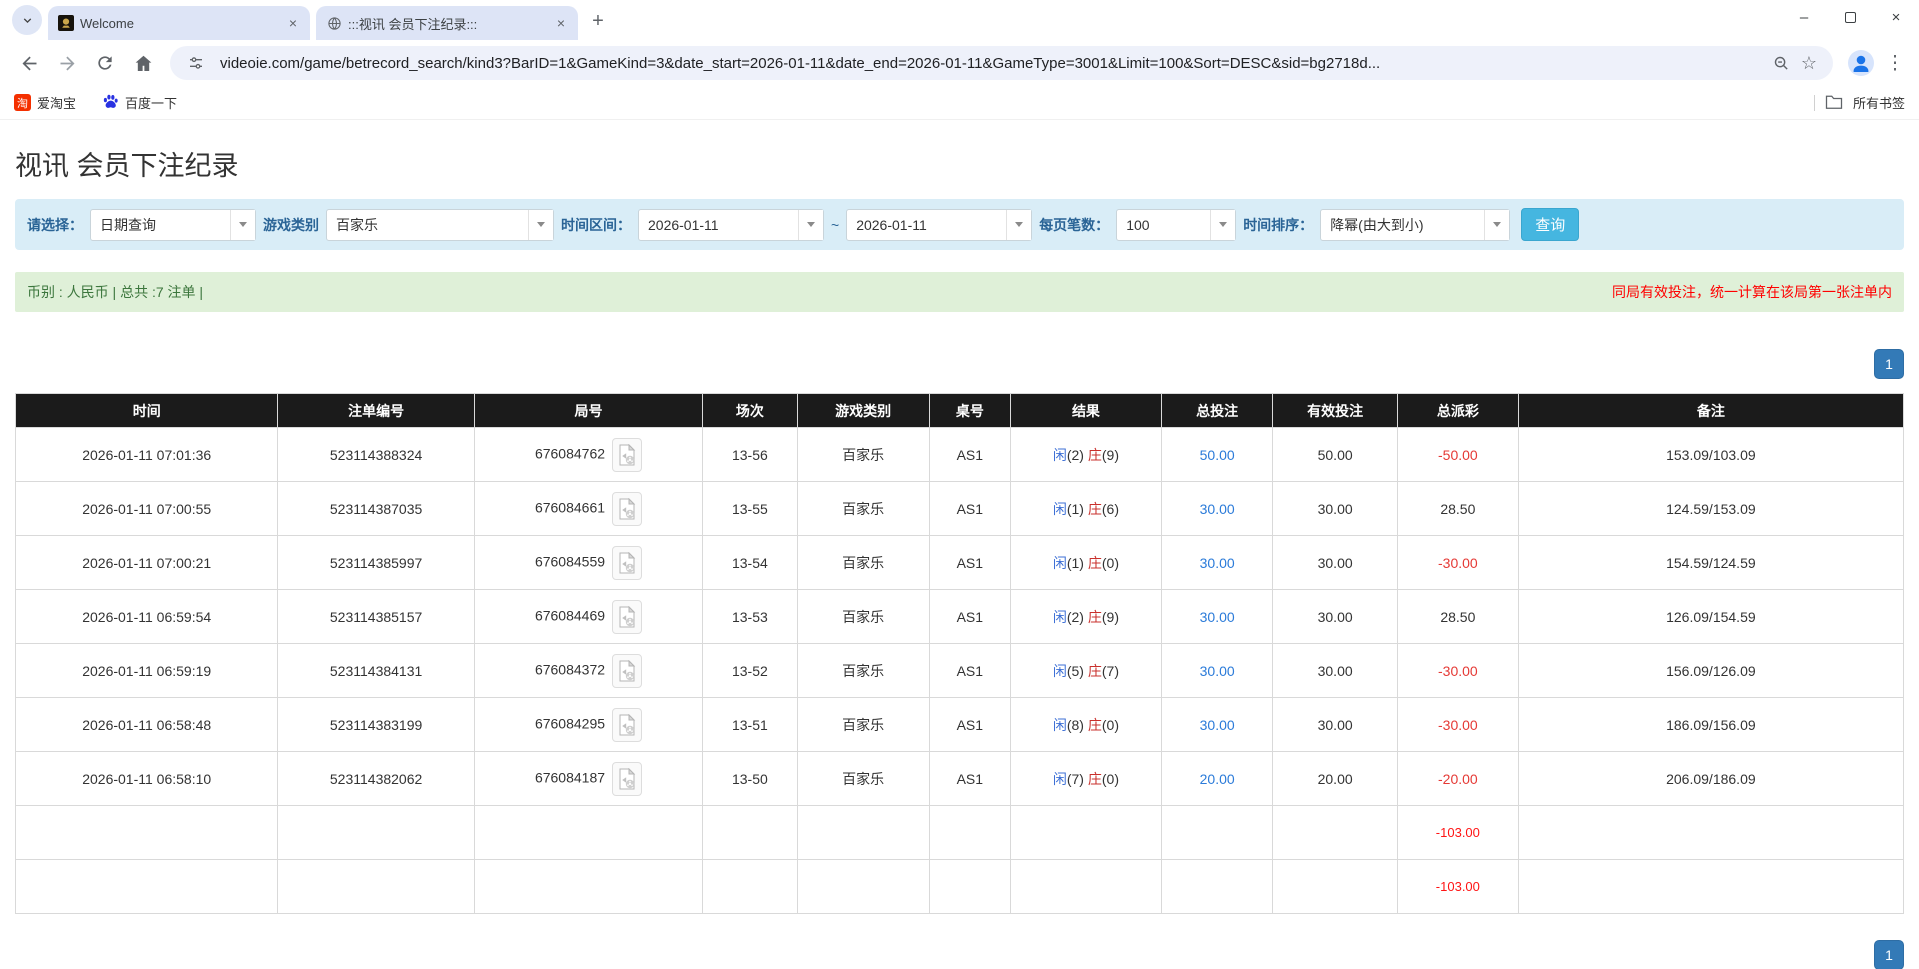 The height and width of the screenshot is (969, 1919). What do you see at coordinates (570, 561) in the screenshot?
I see `cell-round-id-text: 676084559` at bounding box center [570, 561].